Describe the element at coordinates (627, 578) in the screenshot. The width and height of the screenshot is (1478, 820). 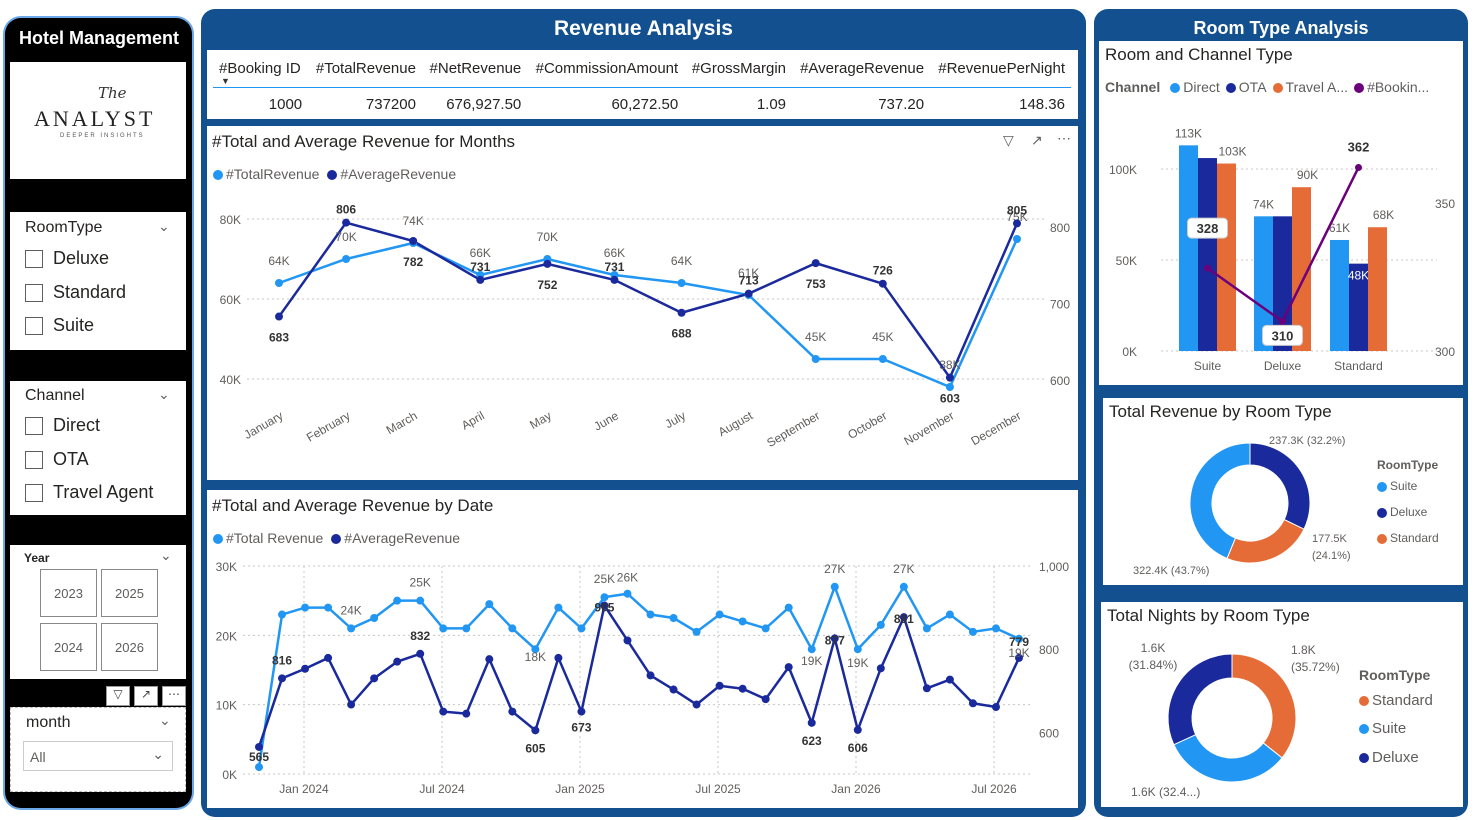
I see `data-label: 26K` at that location.